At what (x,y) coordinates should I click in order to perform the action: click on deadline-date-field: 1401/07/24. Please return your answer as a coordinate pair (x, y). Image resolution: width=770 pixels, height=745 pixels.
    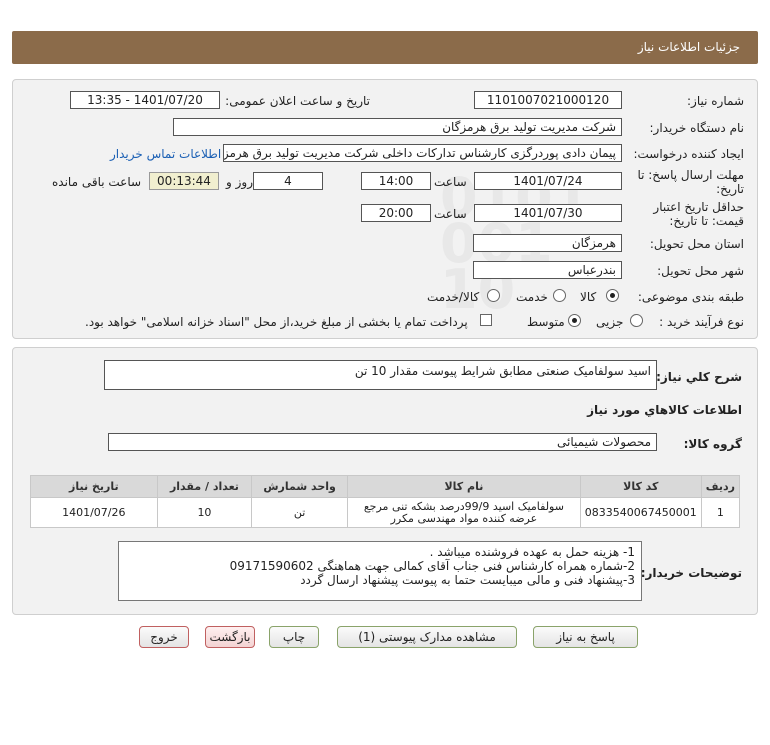
    Looking at the image, I should click on (548, 181).